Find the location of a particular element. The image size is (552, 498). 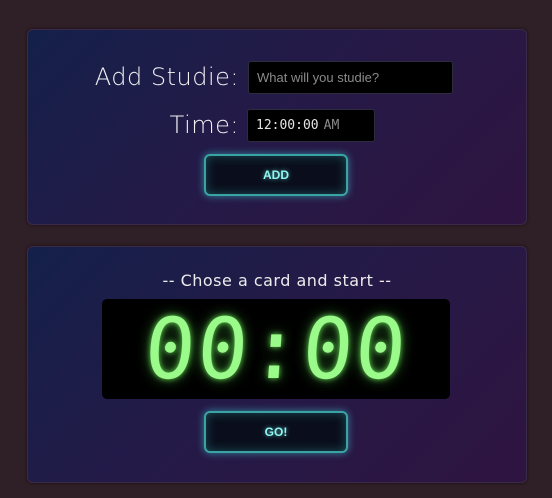

add-button: ADD is located at coordinates (276, 175).